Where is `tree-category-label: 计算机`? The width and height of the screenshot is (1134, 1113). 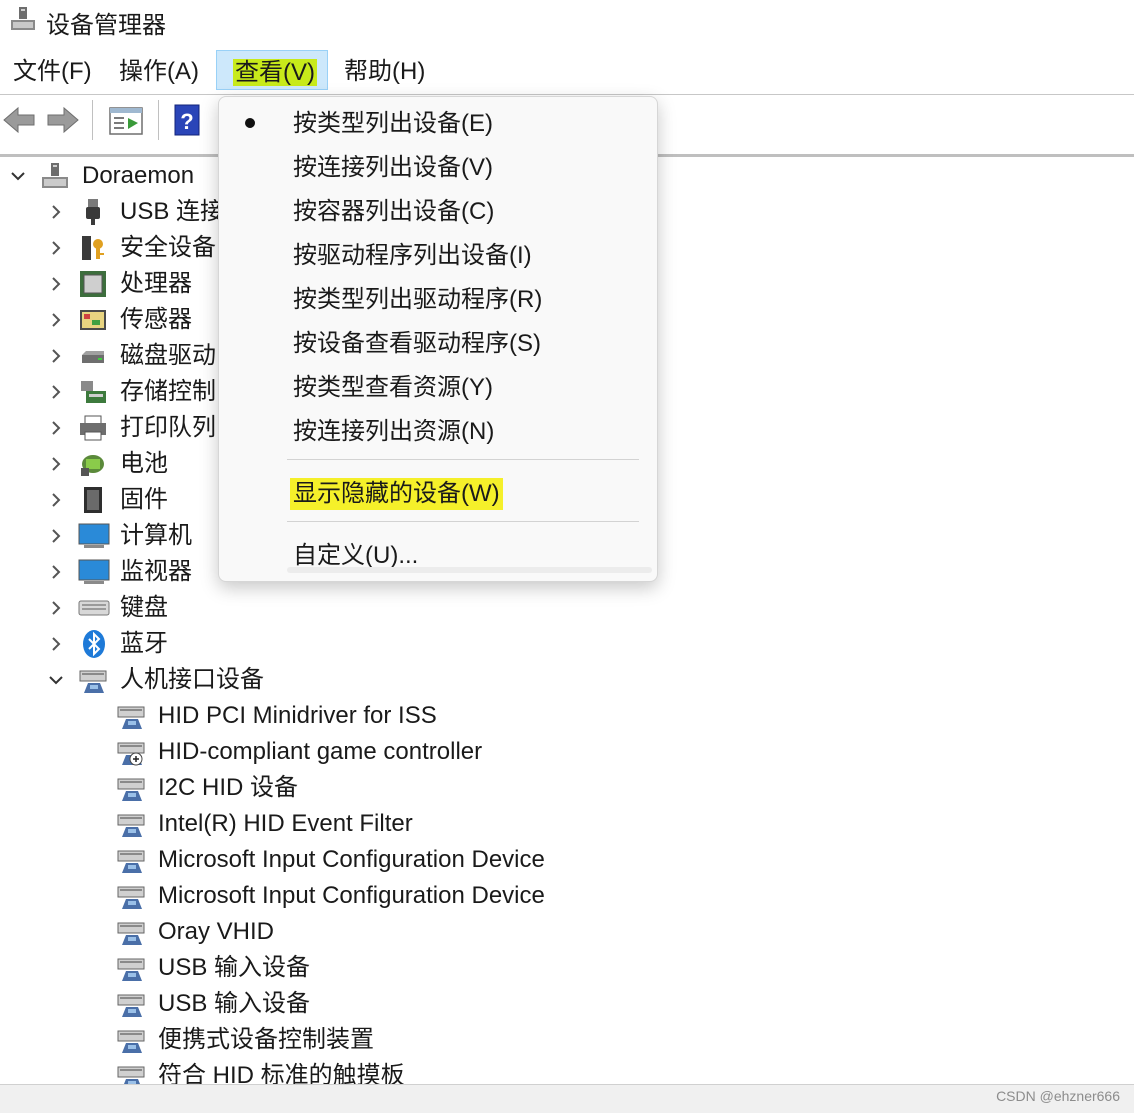
tree-category-label: 计算机 is located at coordinates (156, 535).